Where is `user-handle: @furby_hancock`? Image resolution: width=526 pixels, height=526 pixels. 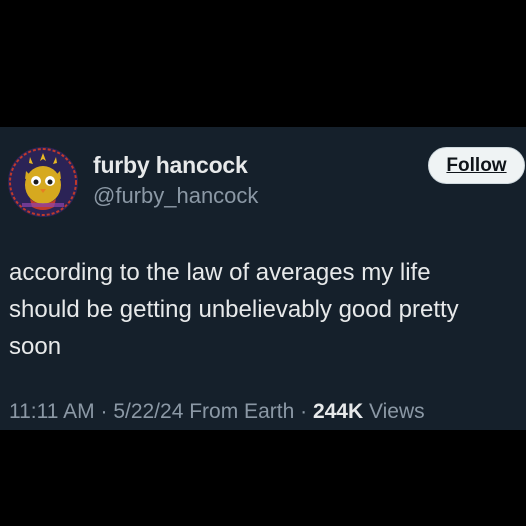 user-handle: @furby_hancock is located at coordinates (175, 196).